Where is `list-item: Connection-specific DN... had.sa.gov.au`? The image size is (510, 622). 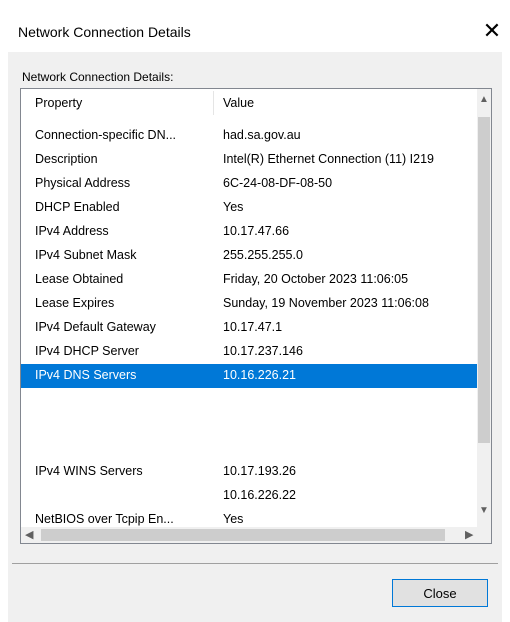 list-item: Connection-specific DN... had.sa.gov.au is located at coordinates (249, 136).